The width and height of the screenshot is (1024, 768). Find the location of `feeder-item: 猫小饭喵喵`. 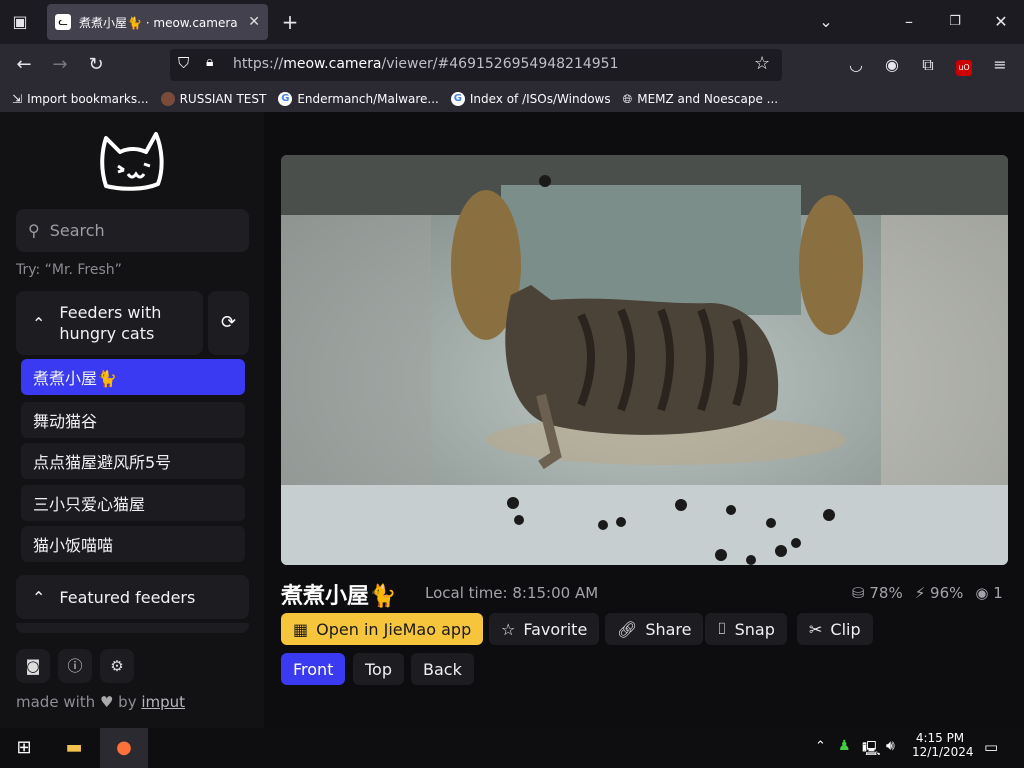

feeder-item: 猫小饭喵喵 is located at coordinates (133, 544).